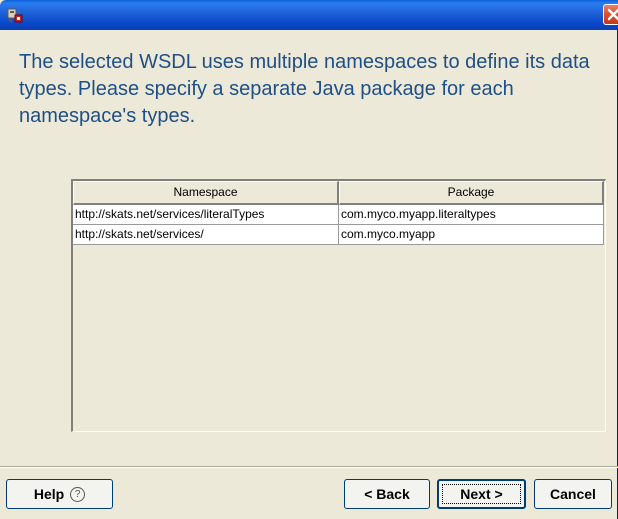 The image size is (618, 519). Describe the element at coordinates (78, 494) in the screenshot. I see `help-icon: ?` at that location.